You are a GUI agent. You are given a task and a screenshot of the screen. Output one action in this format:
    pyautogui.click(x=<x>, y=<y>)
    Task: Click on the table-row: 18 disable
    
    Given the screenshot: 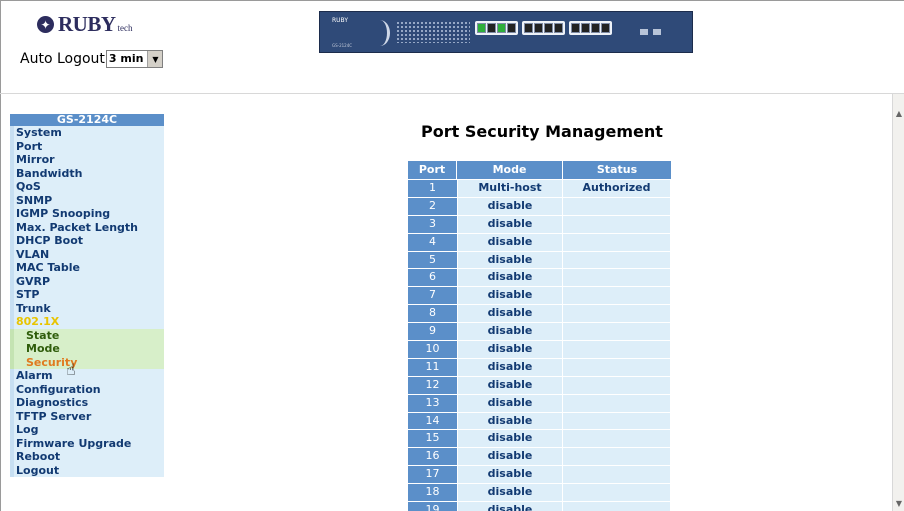 What is the action you would take?
    pyautogui.click(x=539, y=492)
    